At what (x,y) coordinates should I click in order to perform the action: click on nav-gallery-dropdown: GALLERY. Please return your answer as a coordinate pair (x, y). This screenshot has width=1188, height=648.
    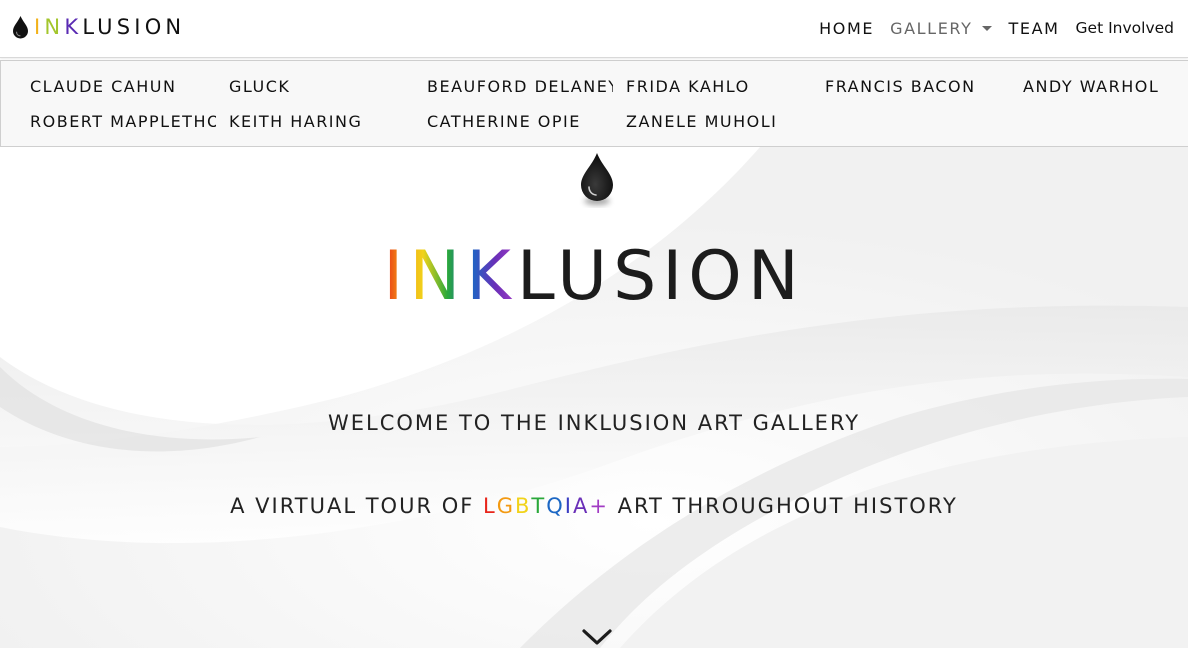
    Looking at the image, I should click on (941, 28).